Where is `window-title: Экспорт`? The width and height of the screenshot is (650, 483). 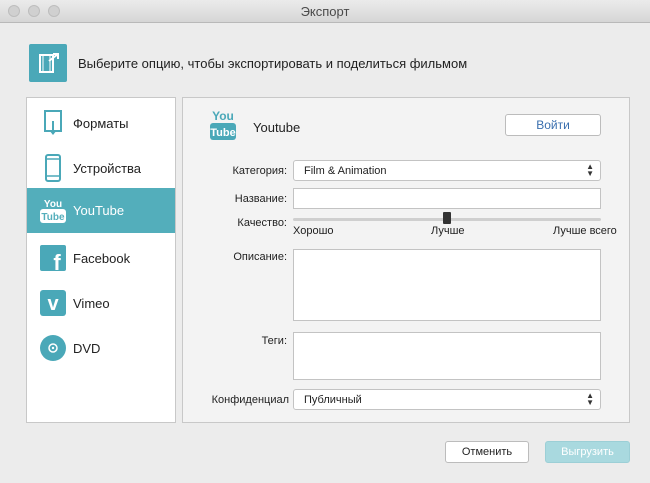 window-title: Экспорт is located at coordinates (325, 11).